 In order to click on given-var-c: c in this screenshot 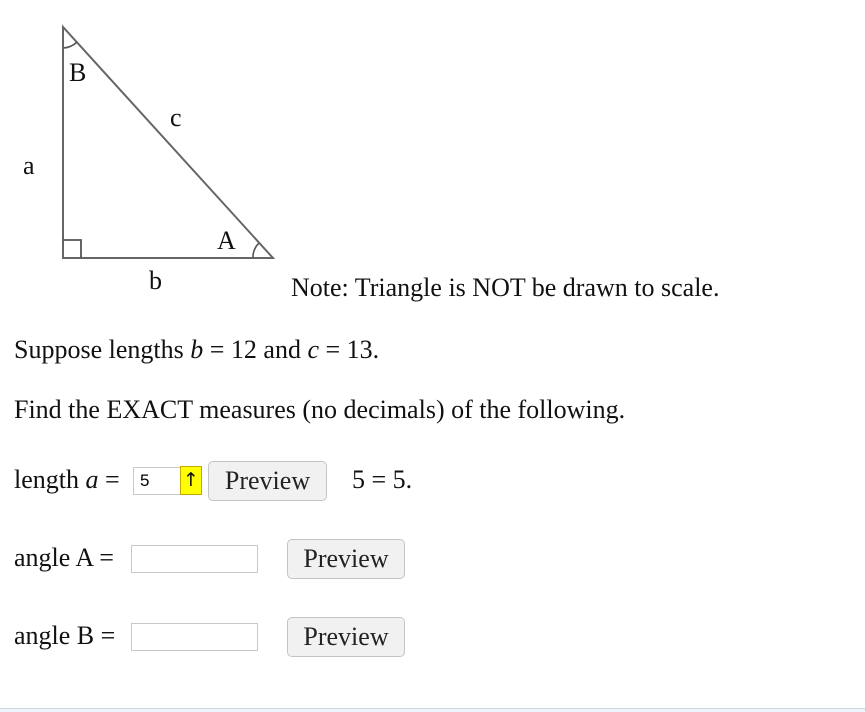, I will do `click(313, 349)`.